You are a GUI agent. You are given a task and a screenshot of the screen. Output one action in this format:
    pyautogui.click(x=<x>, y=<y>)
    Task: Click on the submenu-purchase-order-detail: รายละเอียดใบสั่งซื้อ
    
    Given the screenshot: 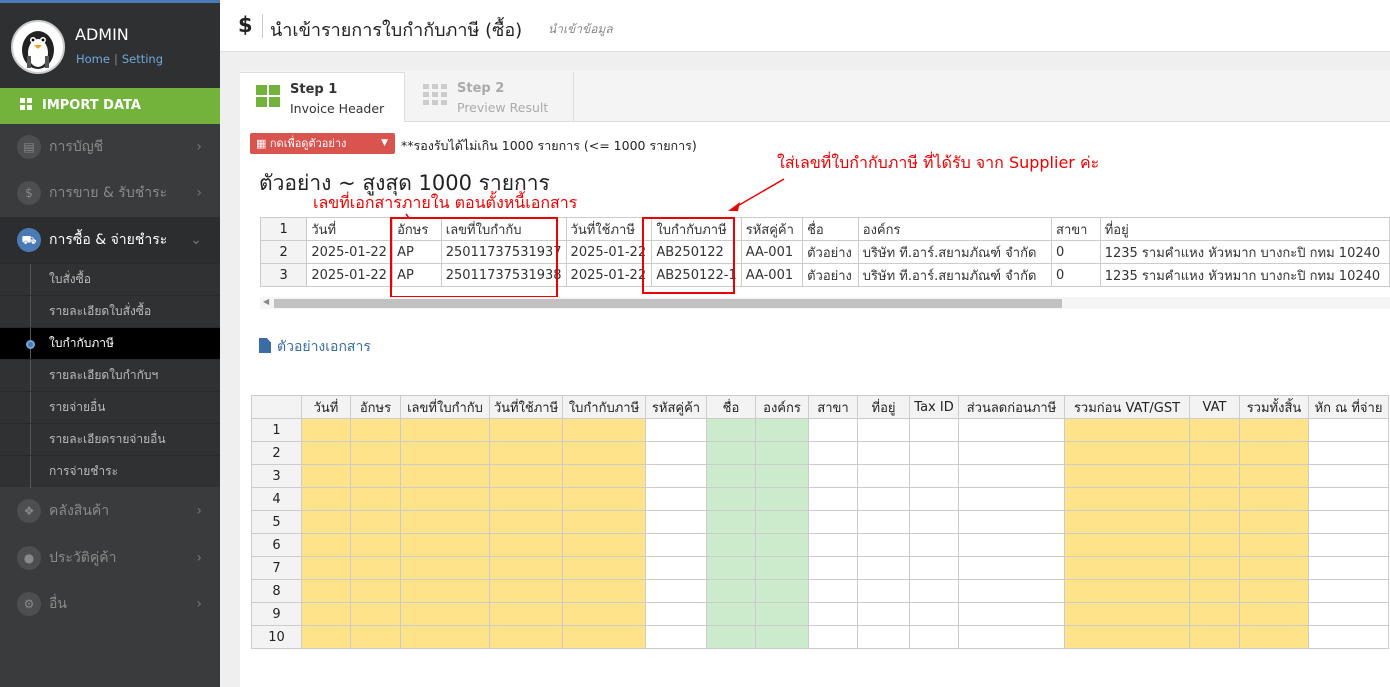 What is the action you would take?
    pyautogui.click(x=110, y=311)
    